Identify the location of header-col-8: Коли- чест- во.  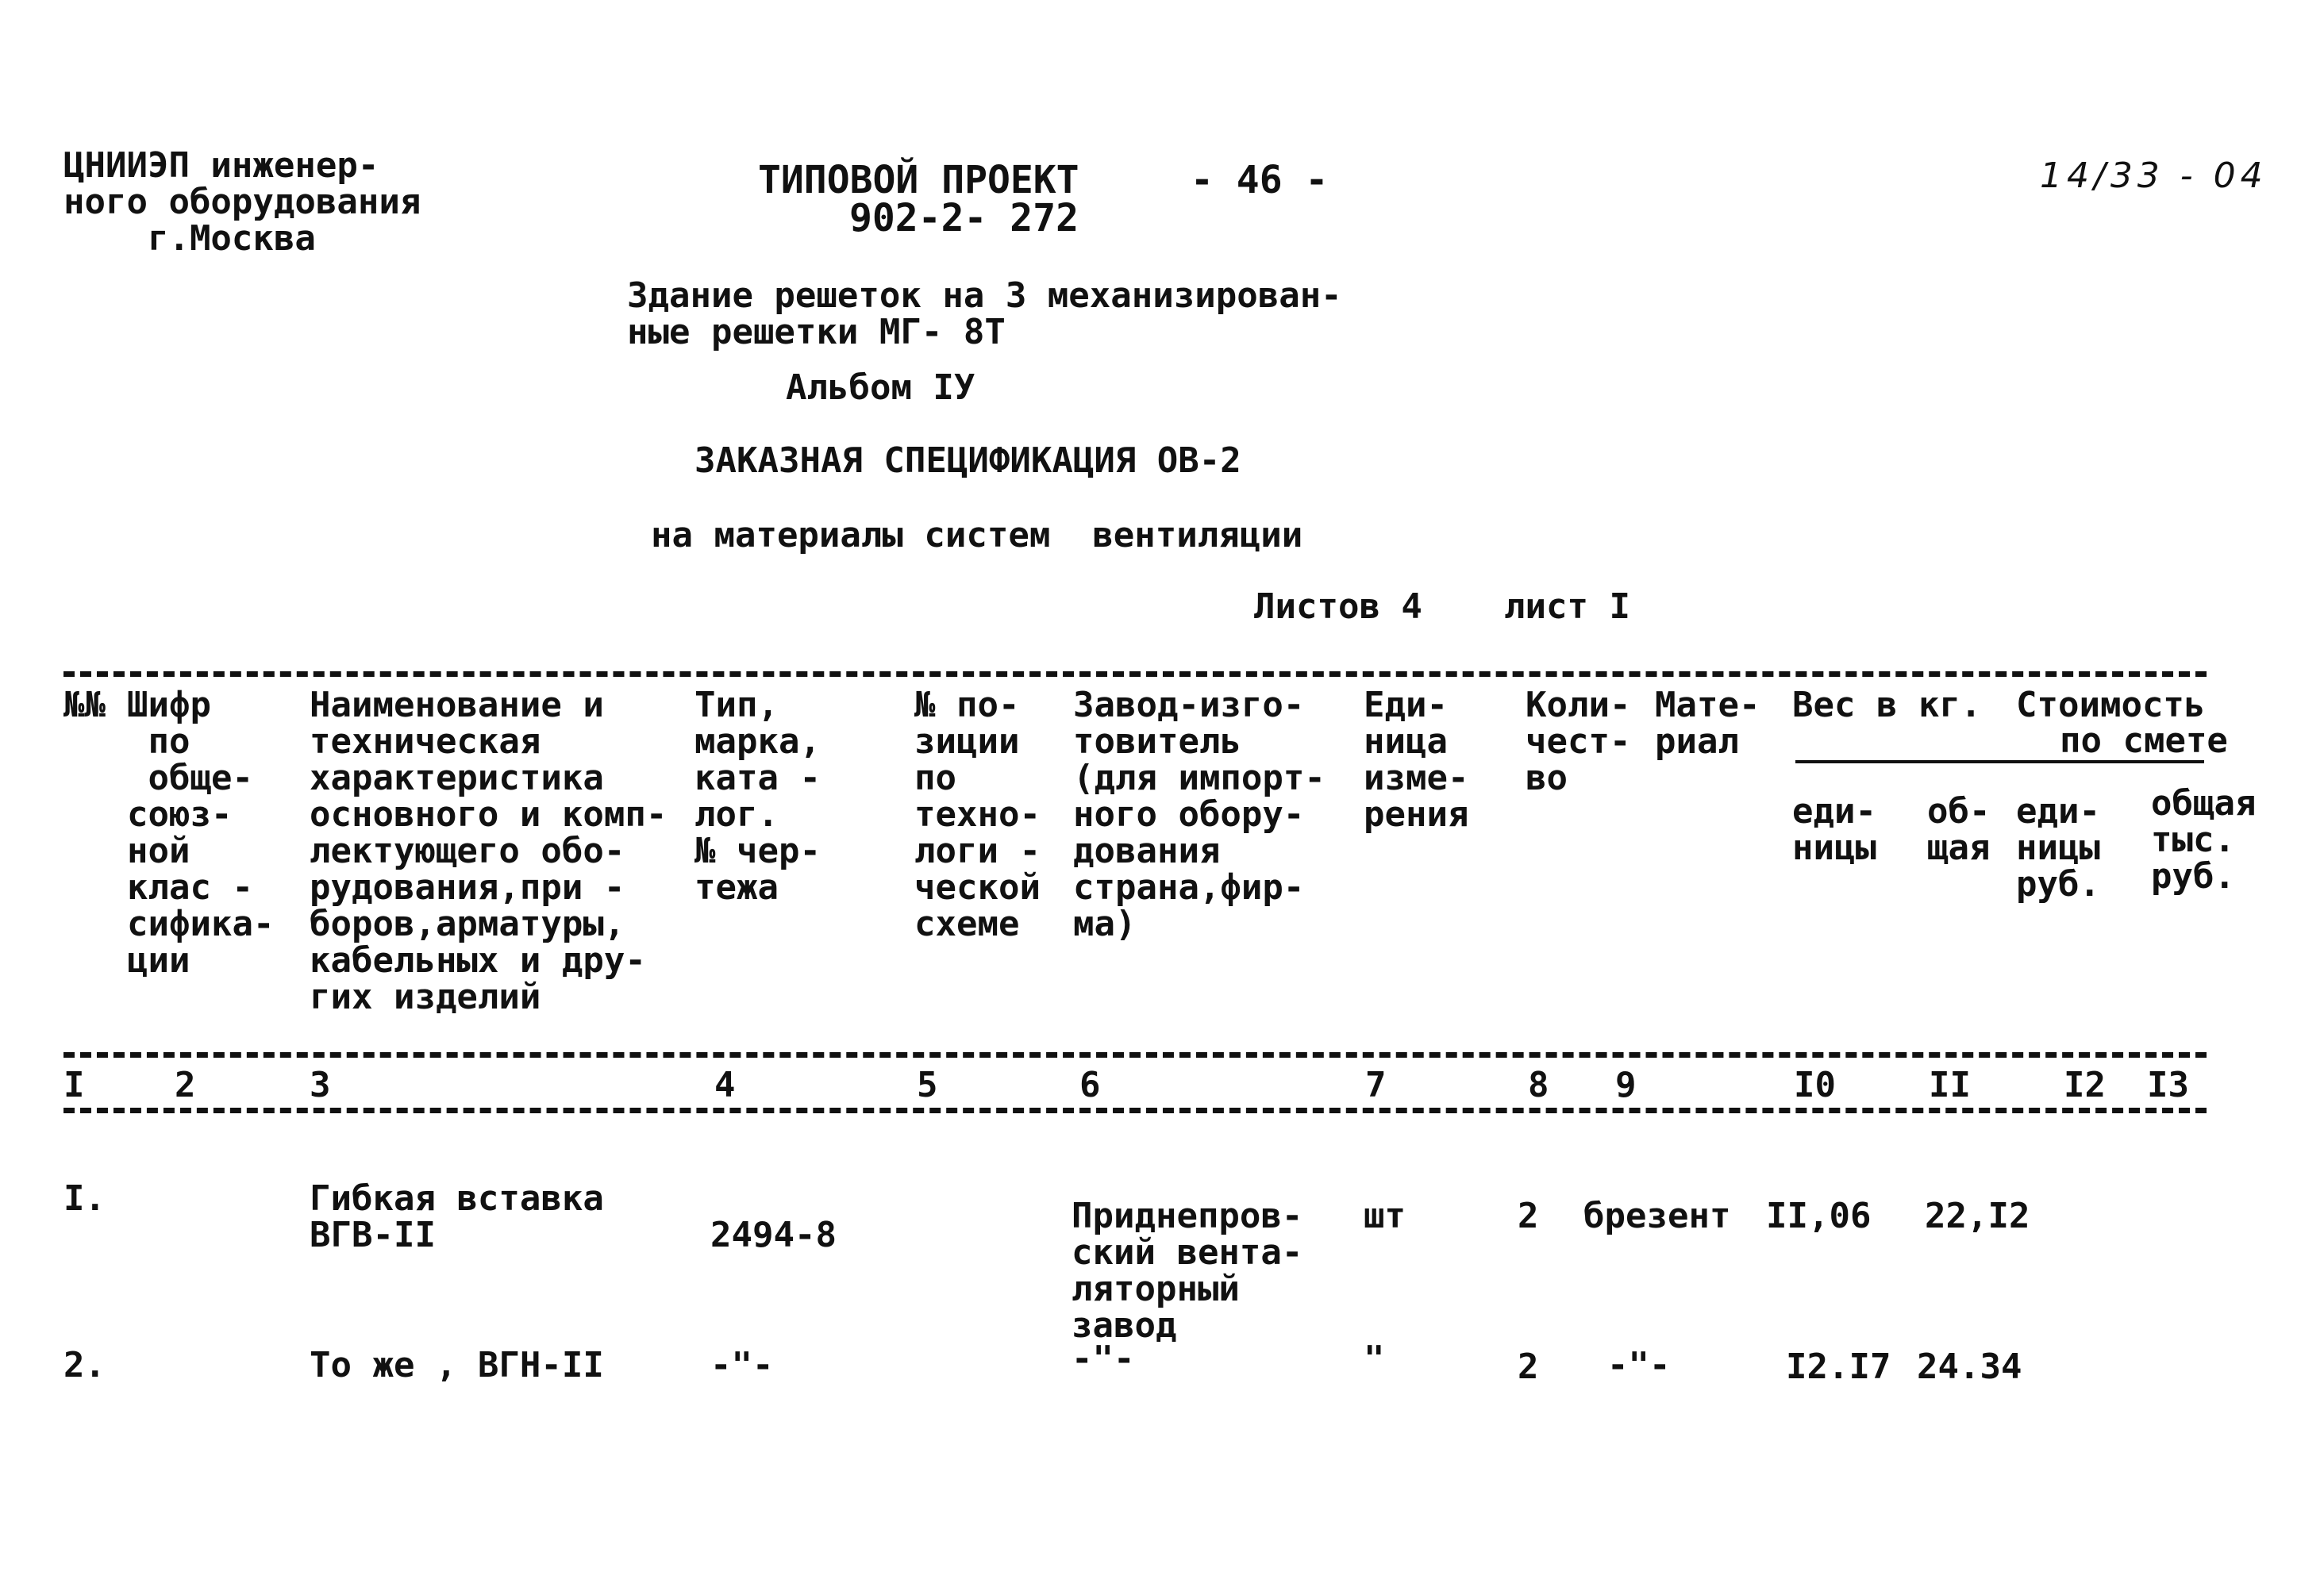
(1578, 741).